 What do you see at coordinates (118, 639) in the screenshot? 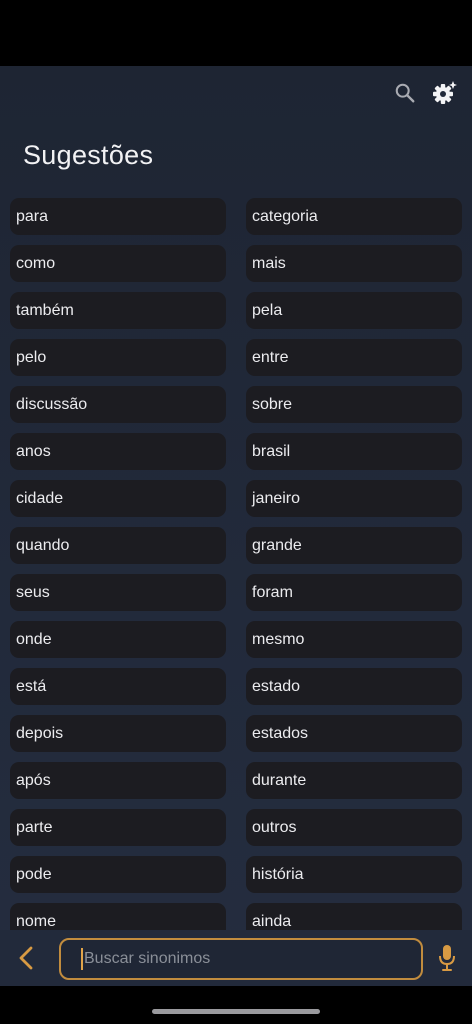
I see `suggestion-chip: onde` at bounding box center [118, 639].